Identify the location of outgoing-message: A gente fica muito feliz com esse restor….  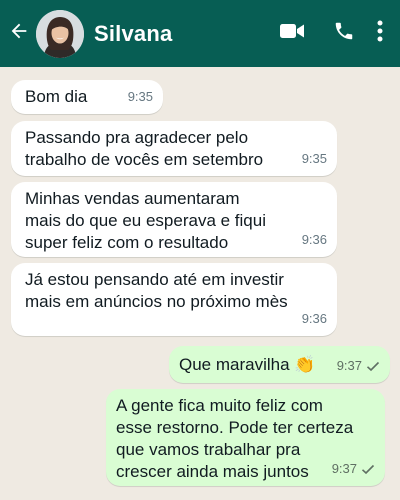
(245, 437).